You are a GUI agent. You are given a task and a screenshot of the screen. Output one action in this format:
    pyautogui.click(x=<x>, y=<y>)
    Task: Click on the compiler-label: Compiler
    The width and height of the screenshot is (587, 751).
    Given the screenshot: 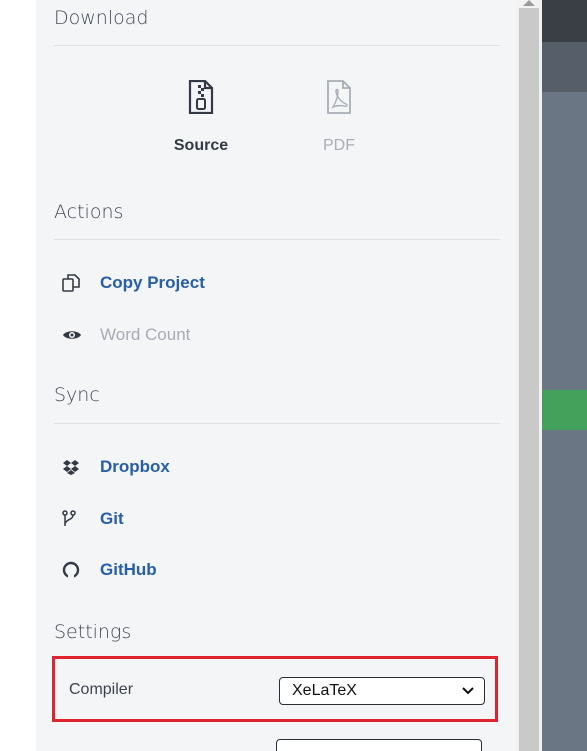 What is the action you would take?
    pyautogui.click(x=101, y=689)
    